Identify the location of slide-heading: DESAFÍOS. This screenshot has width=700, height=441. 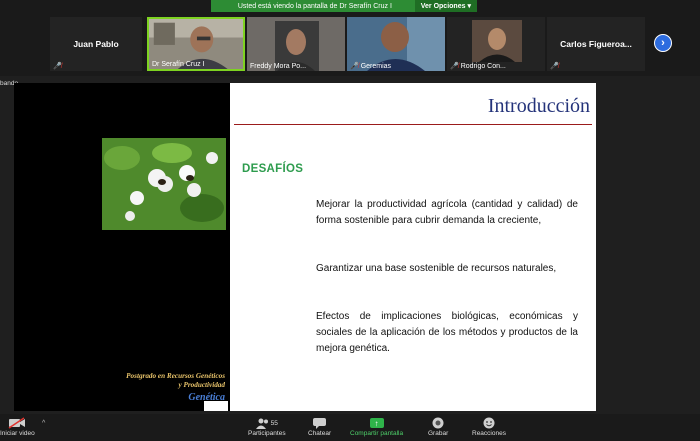
(273, 169).